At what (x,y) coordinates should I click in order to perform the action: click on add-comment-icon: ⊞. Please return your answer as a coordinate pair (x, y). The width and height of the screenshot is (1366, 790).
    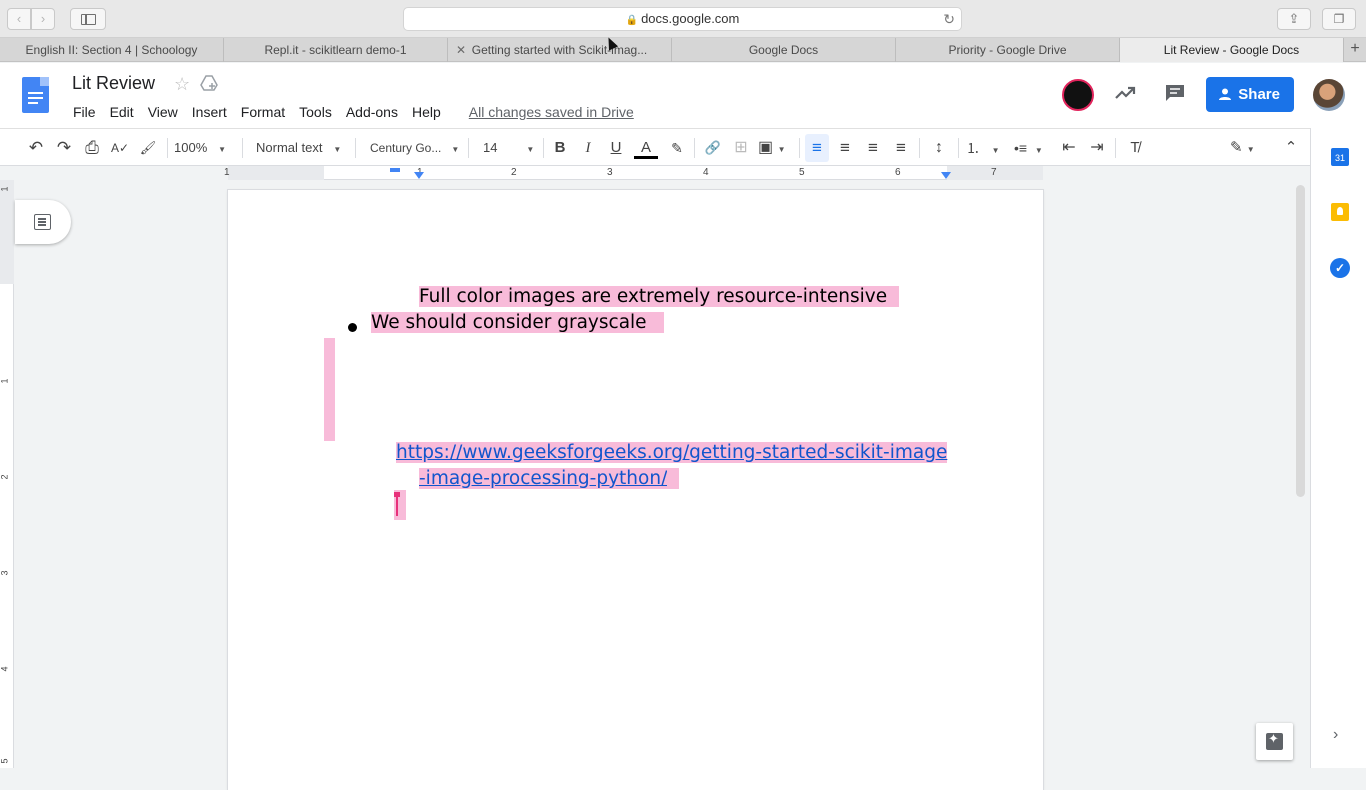
    Looking at the image, I should click on (741, 148).